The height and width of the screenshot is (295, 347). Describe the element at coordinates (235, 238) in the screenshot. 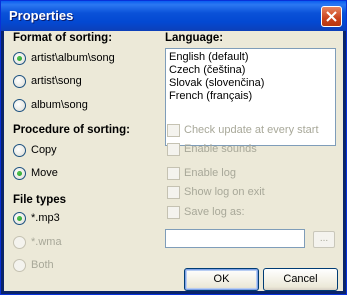

I see `log-path-input` at that location.